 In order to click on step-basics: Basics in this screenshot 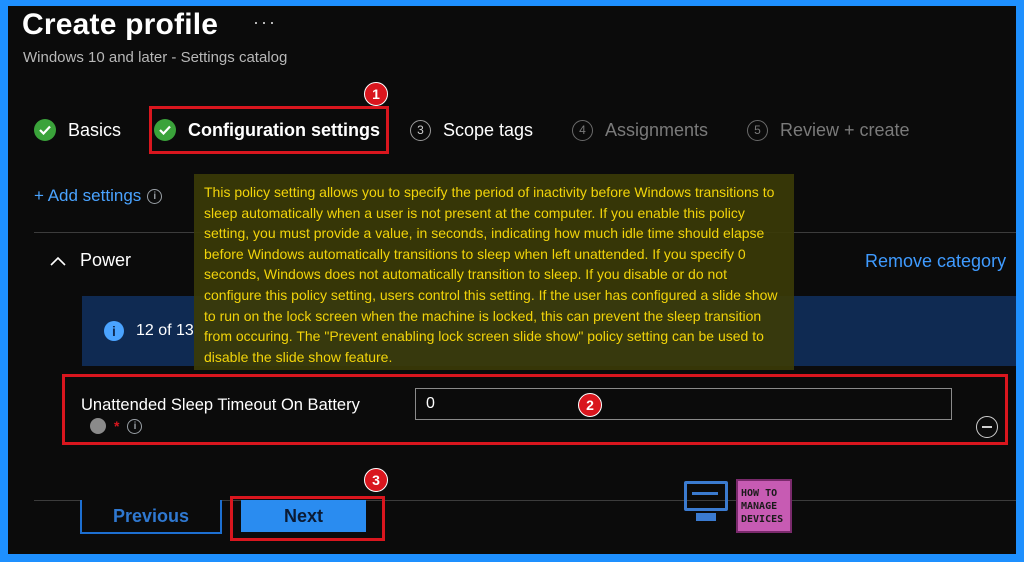, I will do `click(77, 130)`.